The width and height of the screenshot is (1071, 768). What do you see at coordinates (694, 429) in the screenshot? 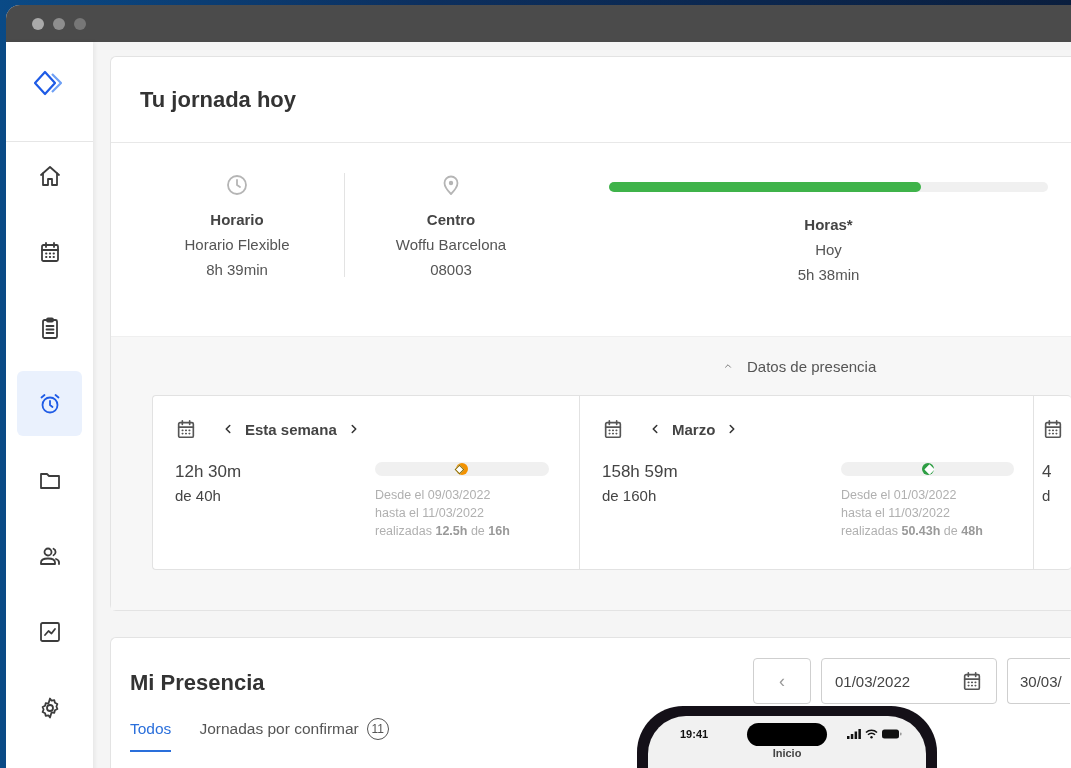
I see `period-label: Marzo` at bounding box center [694, 429].